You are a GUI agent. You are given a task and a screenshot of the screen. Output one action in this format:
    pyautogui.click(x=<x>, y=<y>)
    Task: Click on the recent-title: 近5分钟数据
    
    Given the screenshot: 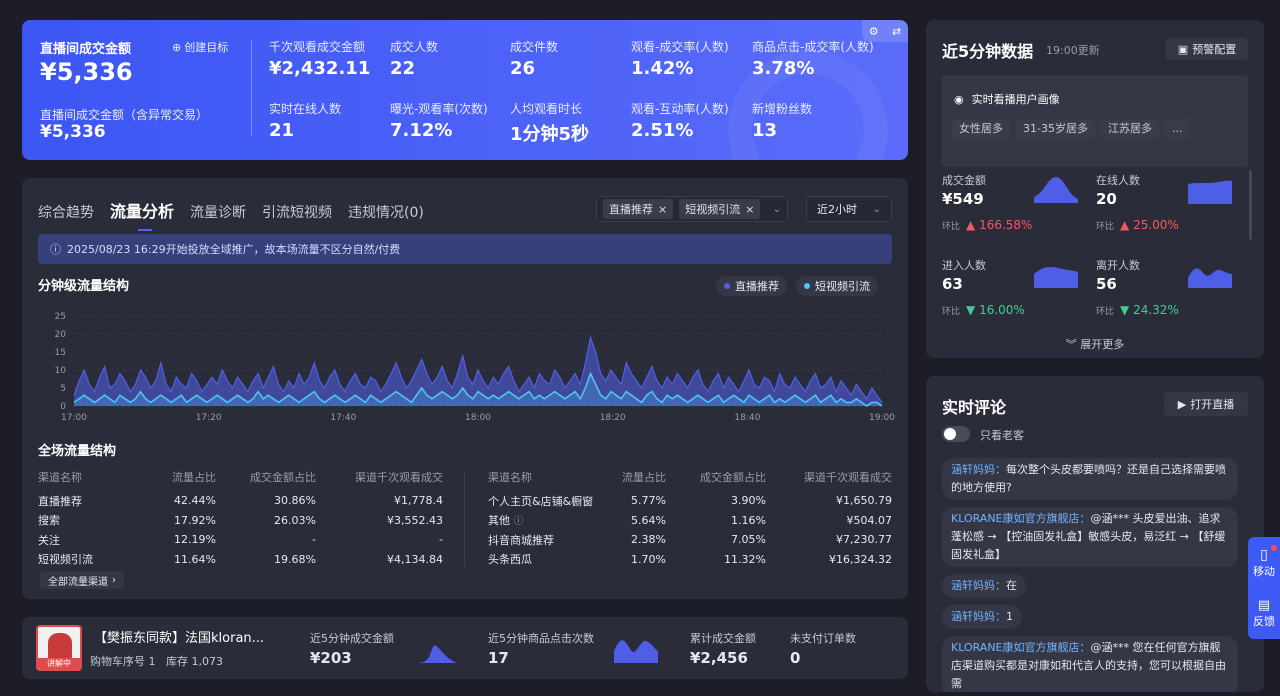 What is the action you would take?
    pyautogui.click(x=988, y=51)
    